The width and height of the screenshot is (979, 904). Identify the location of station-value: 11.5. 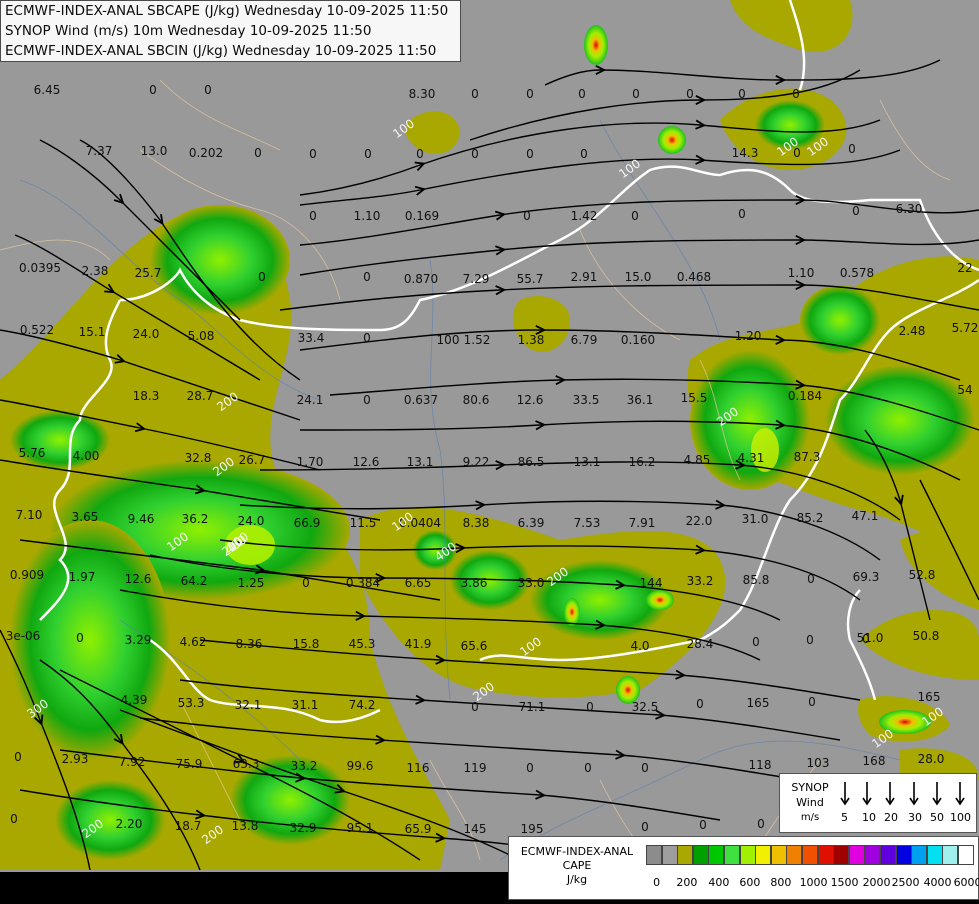
(363, 523).